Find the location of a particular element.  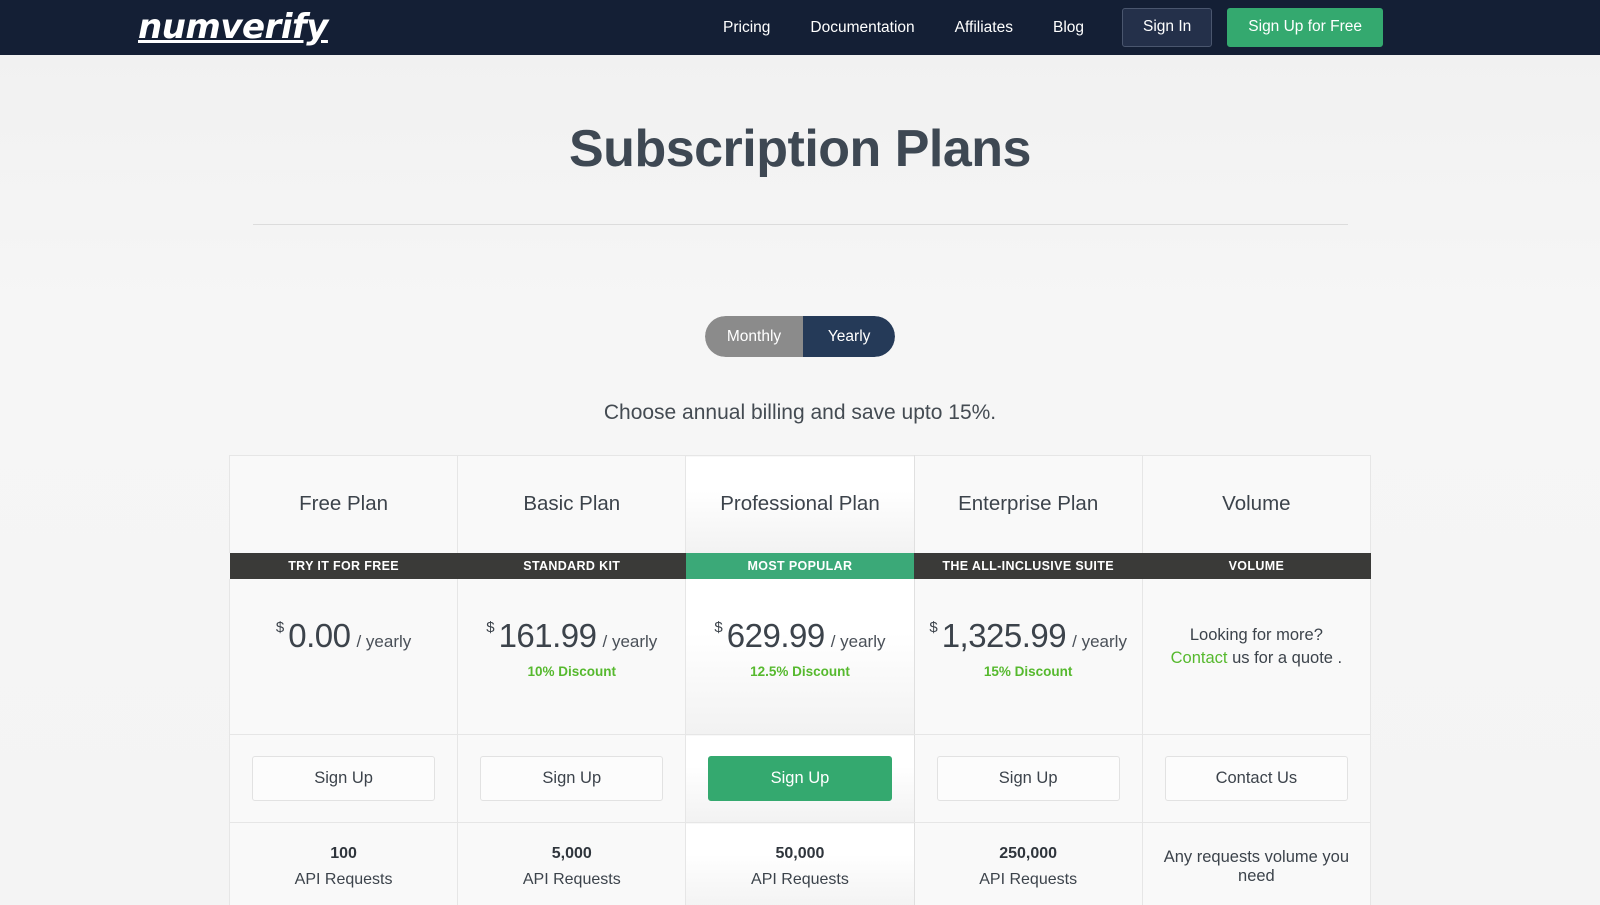

price-discount: 12.5% Discount is located at coordinates (800, 671).